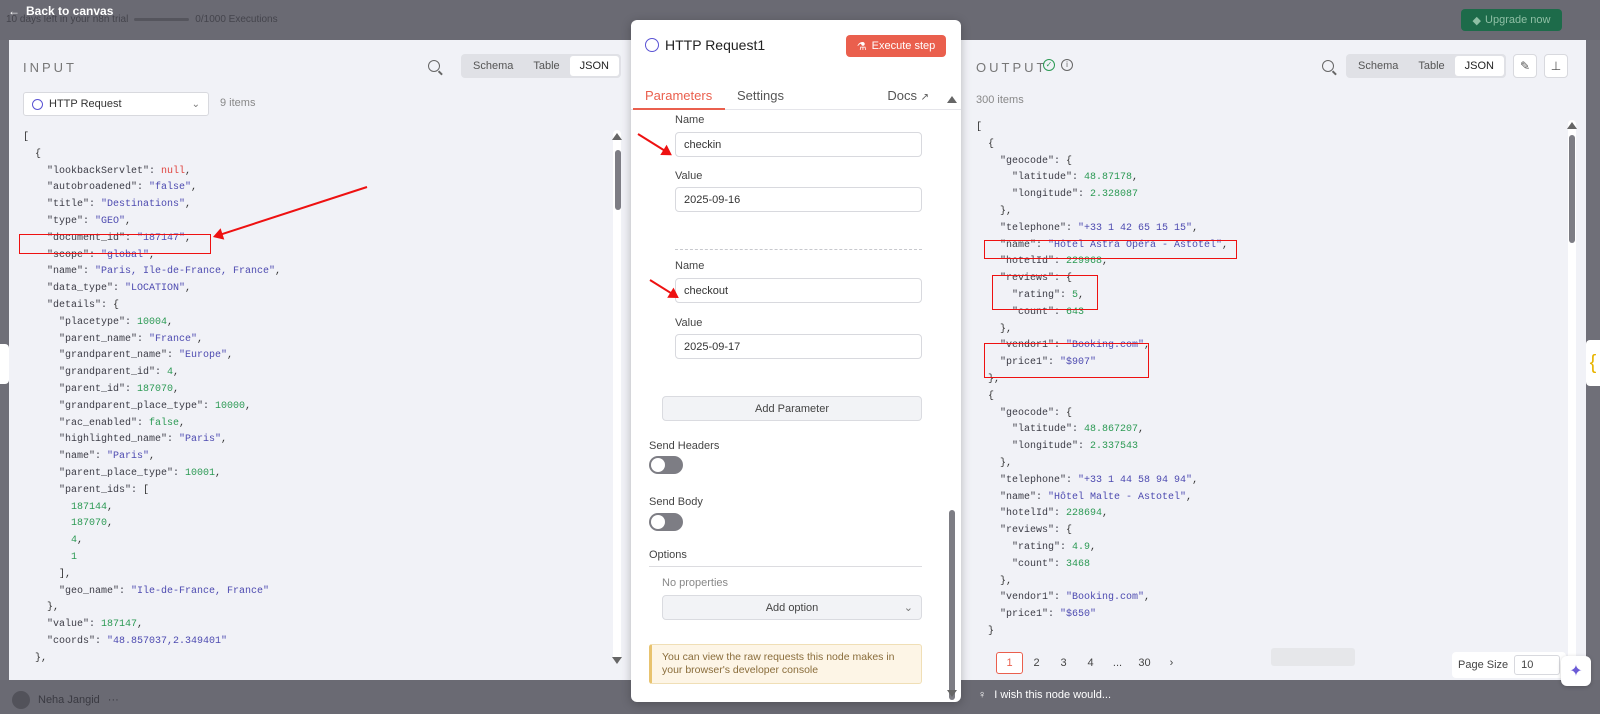  I want to click on arrow-left-icon: ←, so click(14, 11).